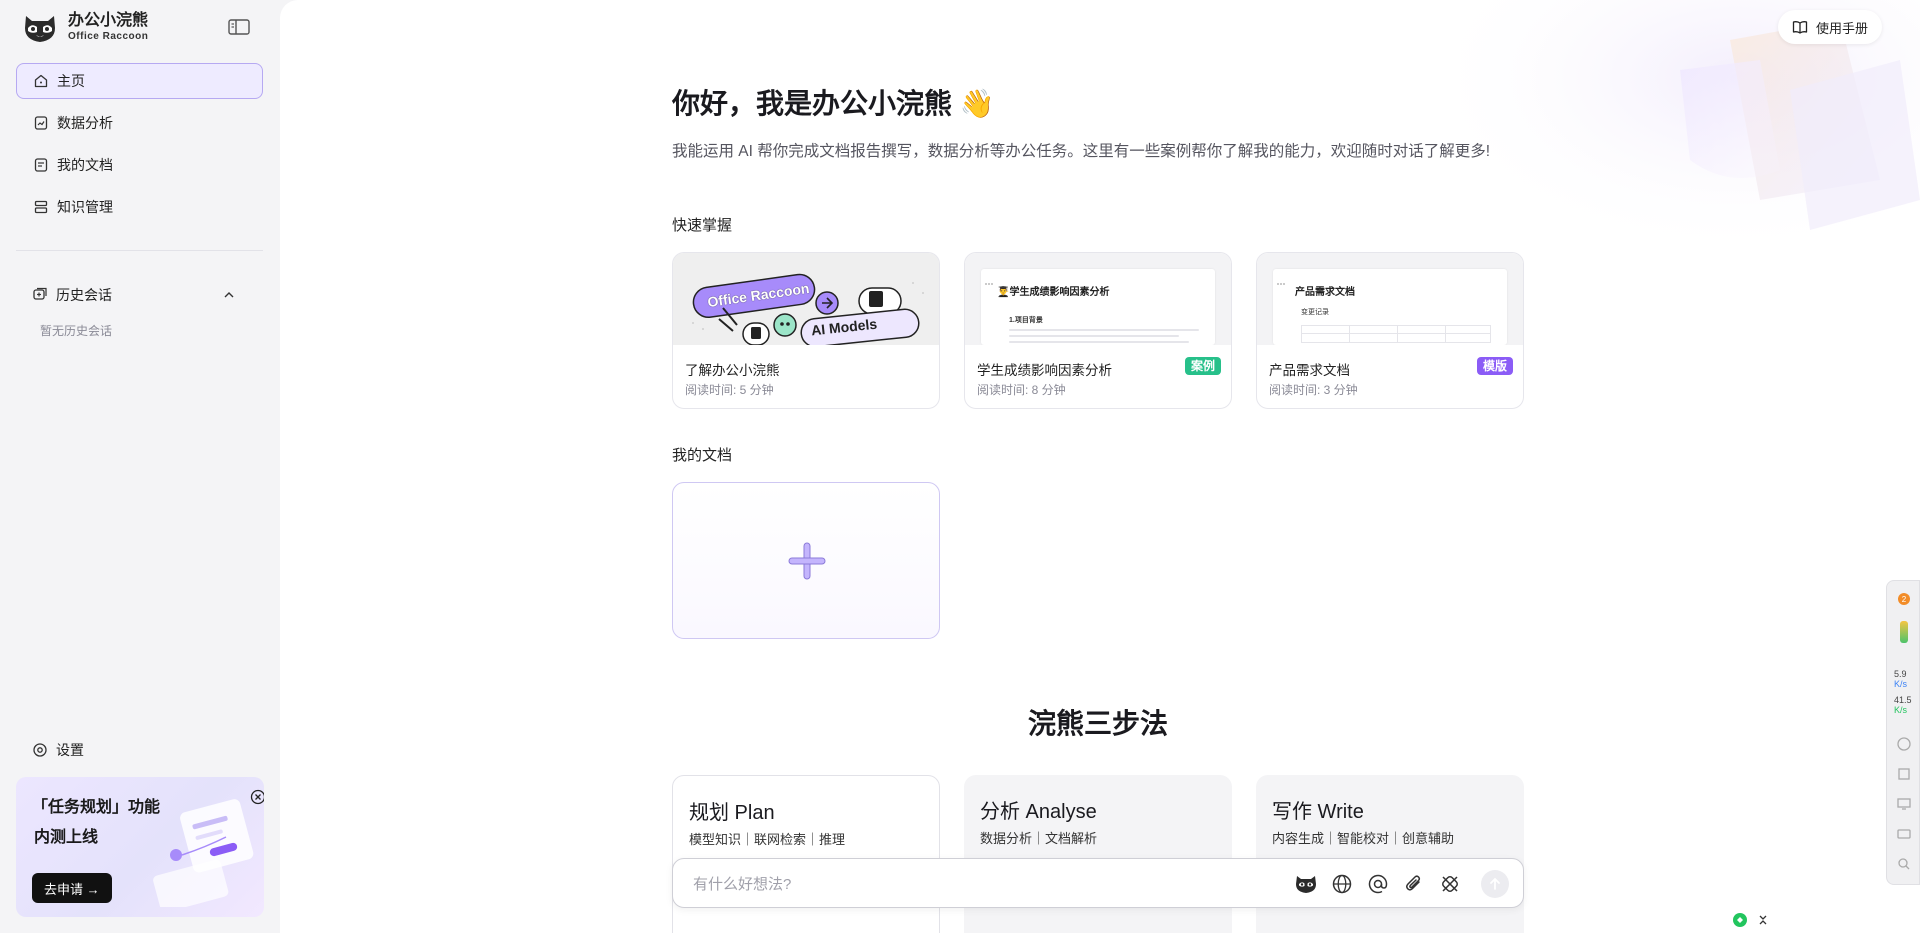  What do you see at coordinates (833, 103) in the screenshot?
I see `greeting-heading: 你好，我是办公小浣熊 👋` at bounding box center [833, 103].